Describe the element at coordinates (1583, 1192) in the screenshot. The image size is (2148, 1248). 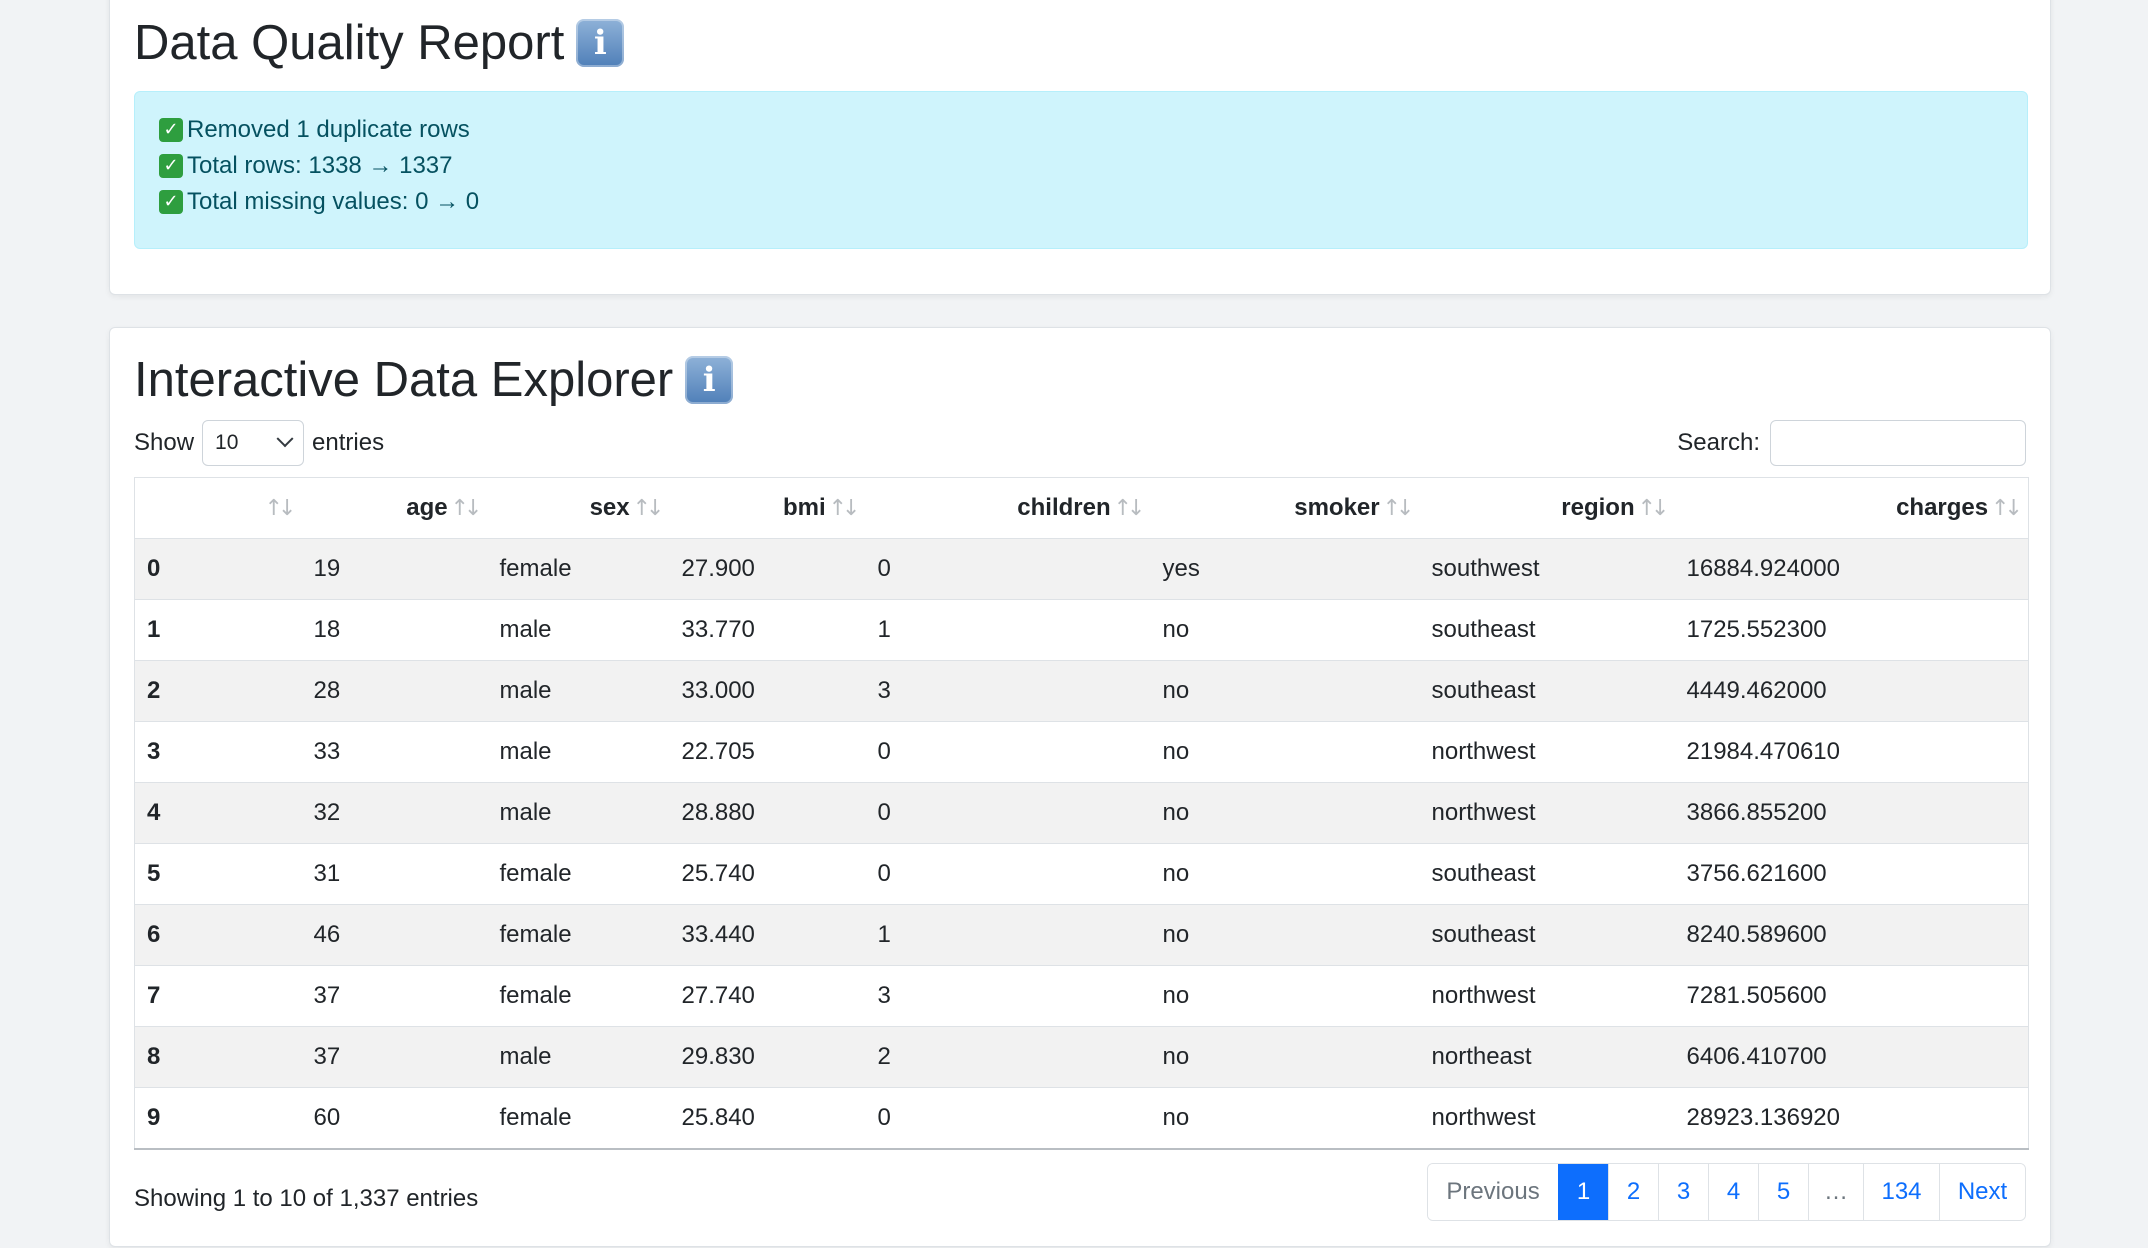
I see `page-button-1: 1` at that location.